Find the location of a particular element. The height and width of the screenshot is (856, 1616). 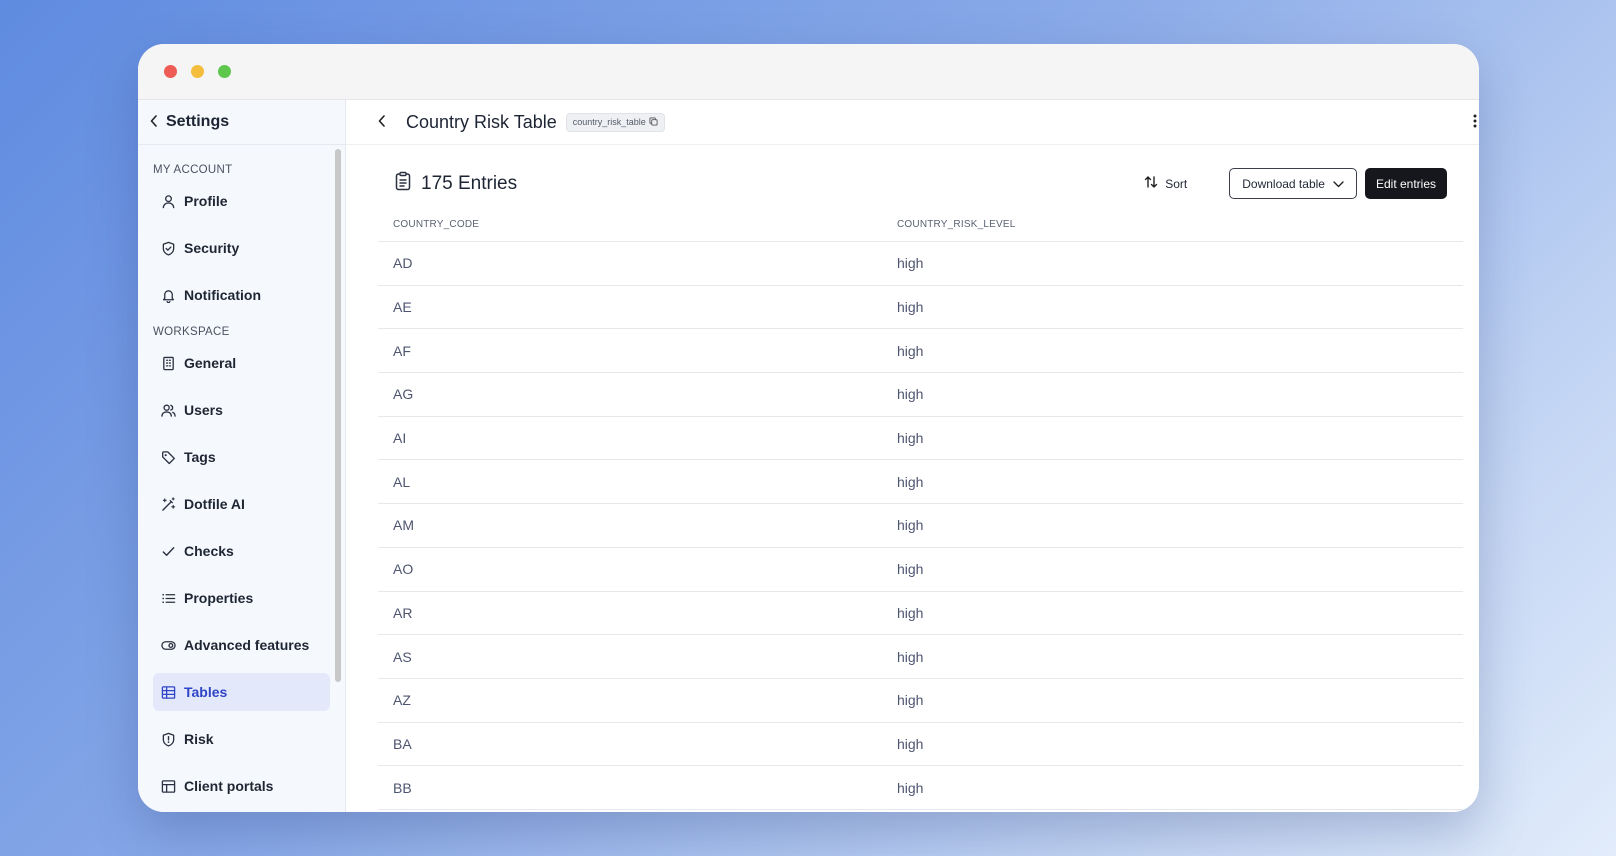

sidebar-item-label: General is located at coordinates (210, 363).